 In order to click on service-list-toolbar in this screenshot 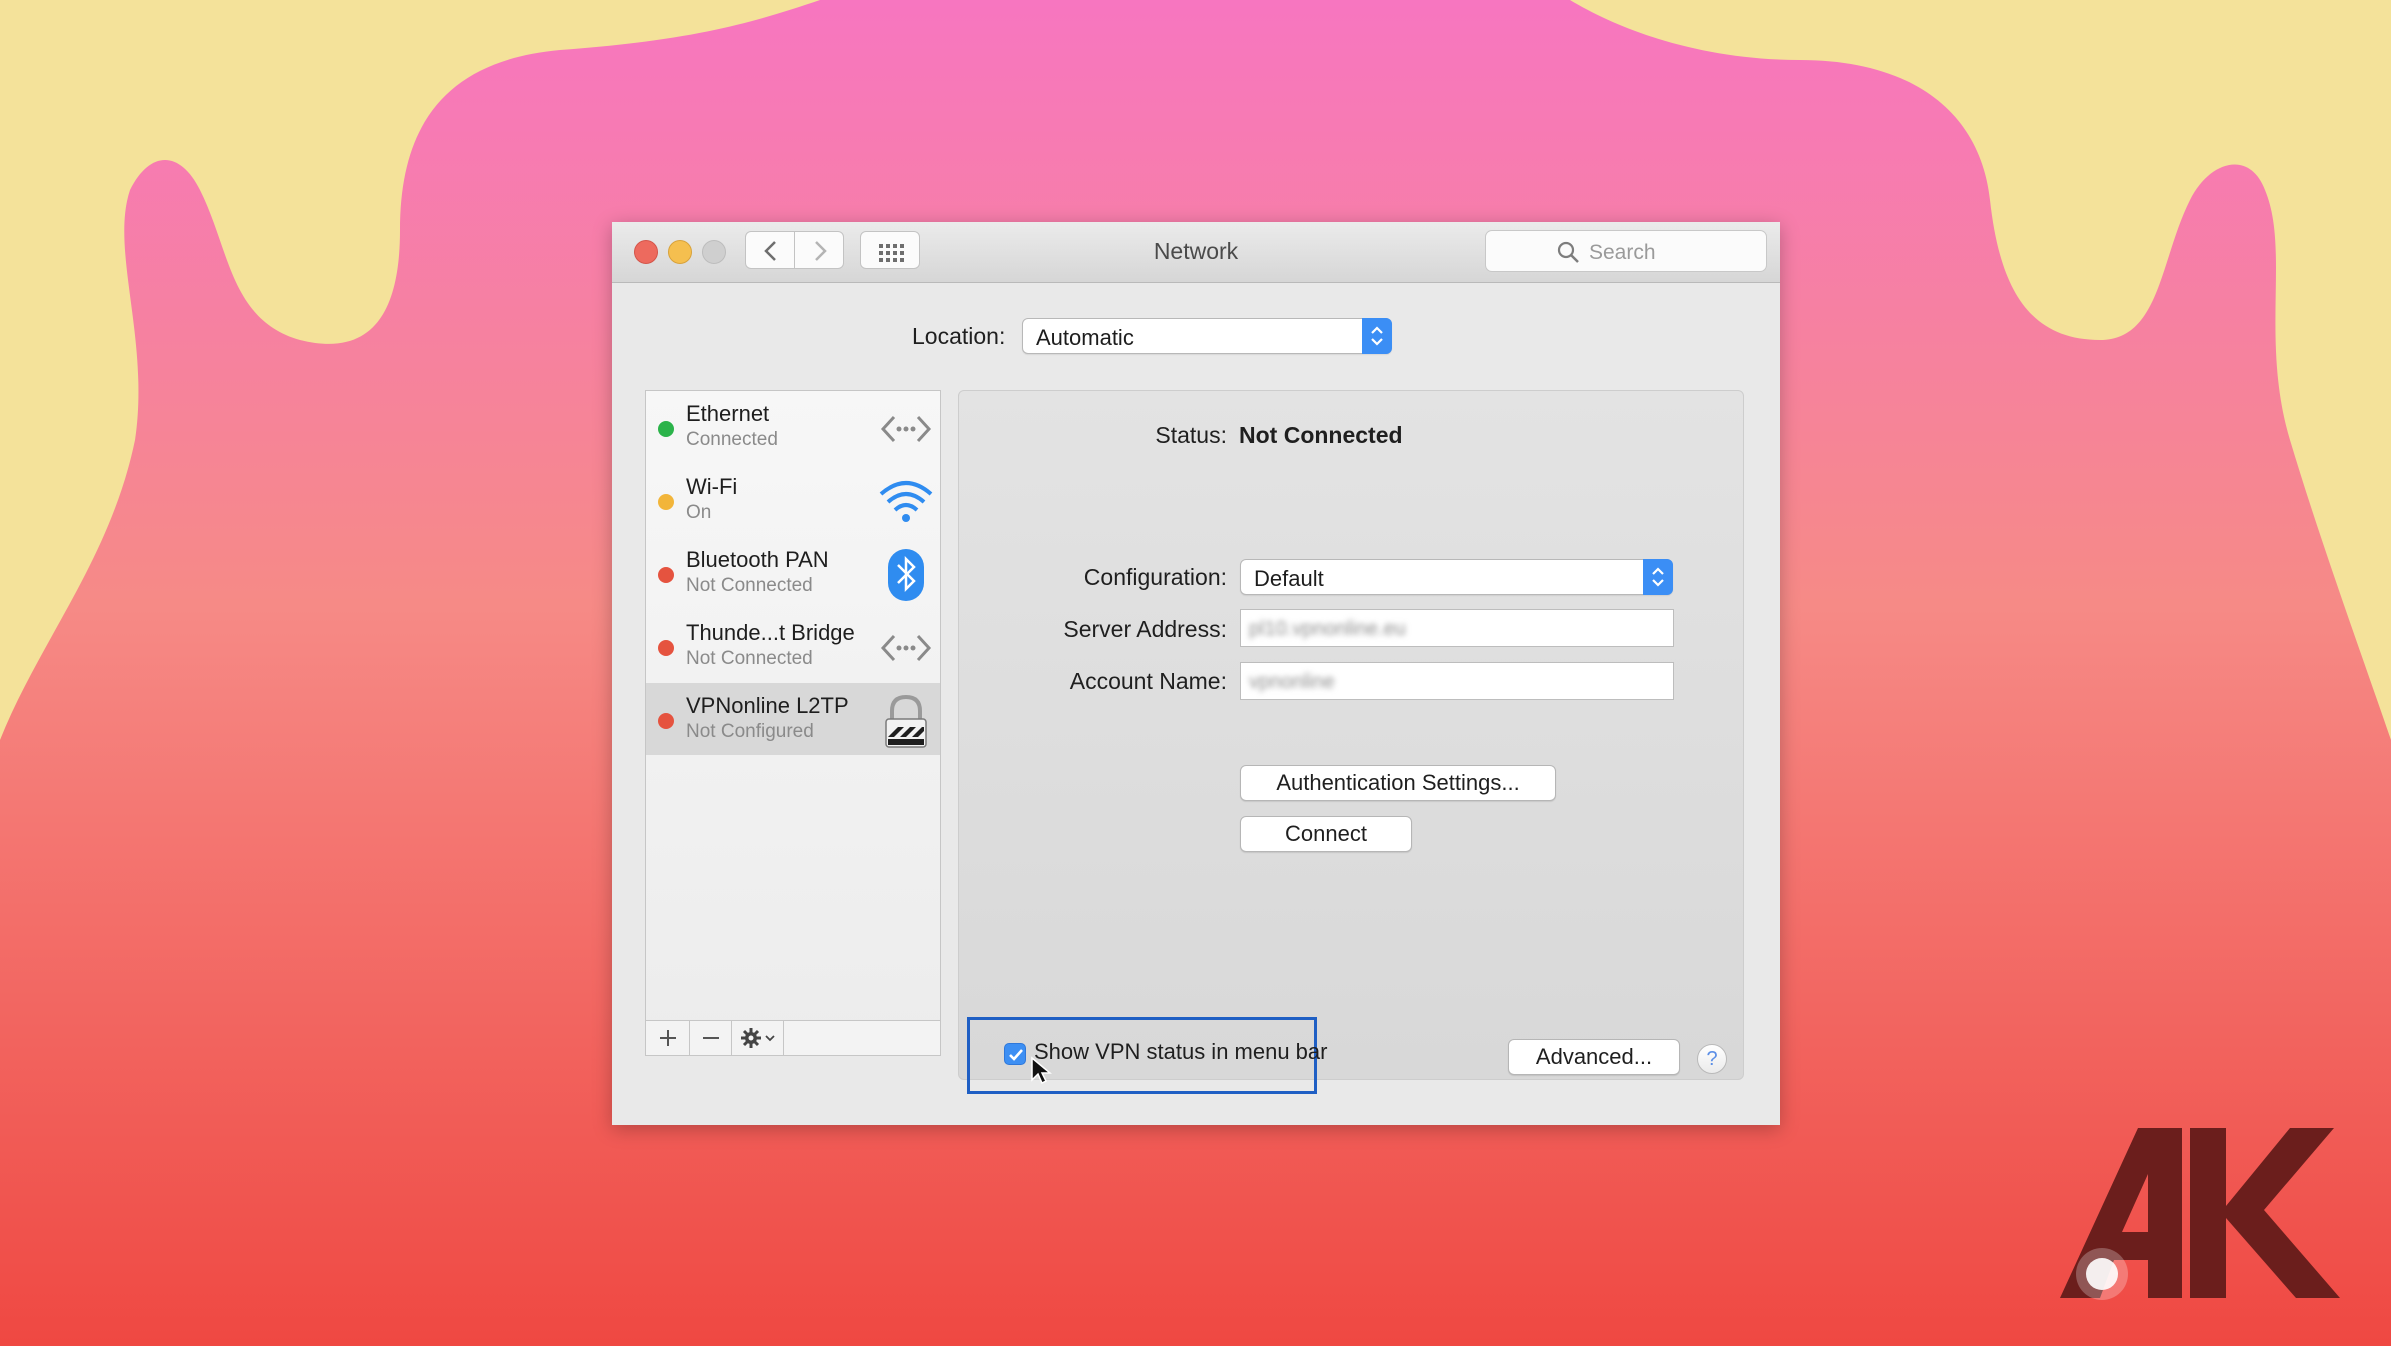, I will do `click(793, 1037)`.